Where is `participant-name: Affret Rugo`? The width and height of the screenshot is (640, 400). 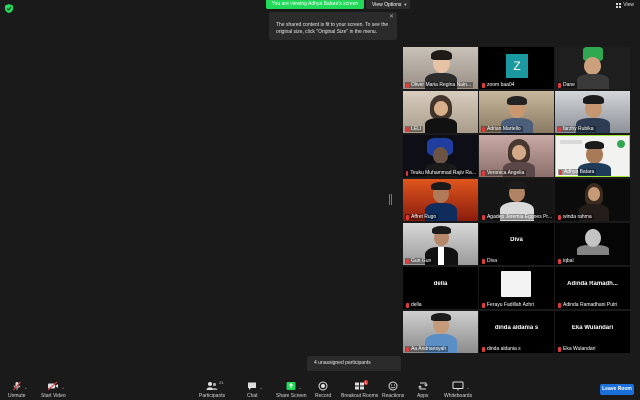 participant-name: Affret Rugo is located at coordinates (422, 217).